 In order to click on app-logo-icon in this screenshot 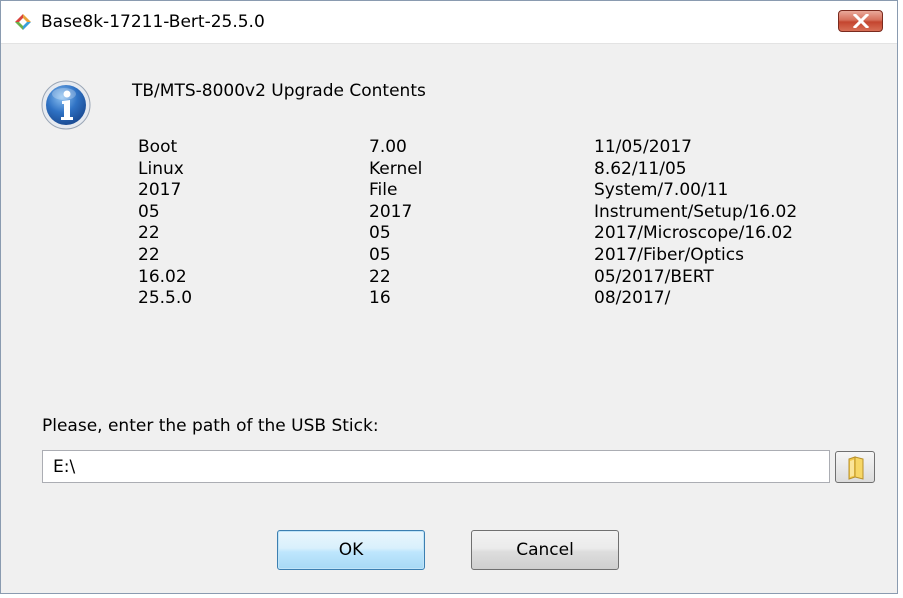, I will do `click(23, 22)`.